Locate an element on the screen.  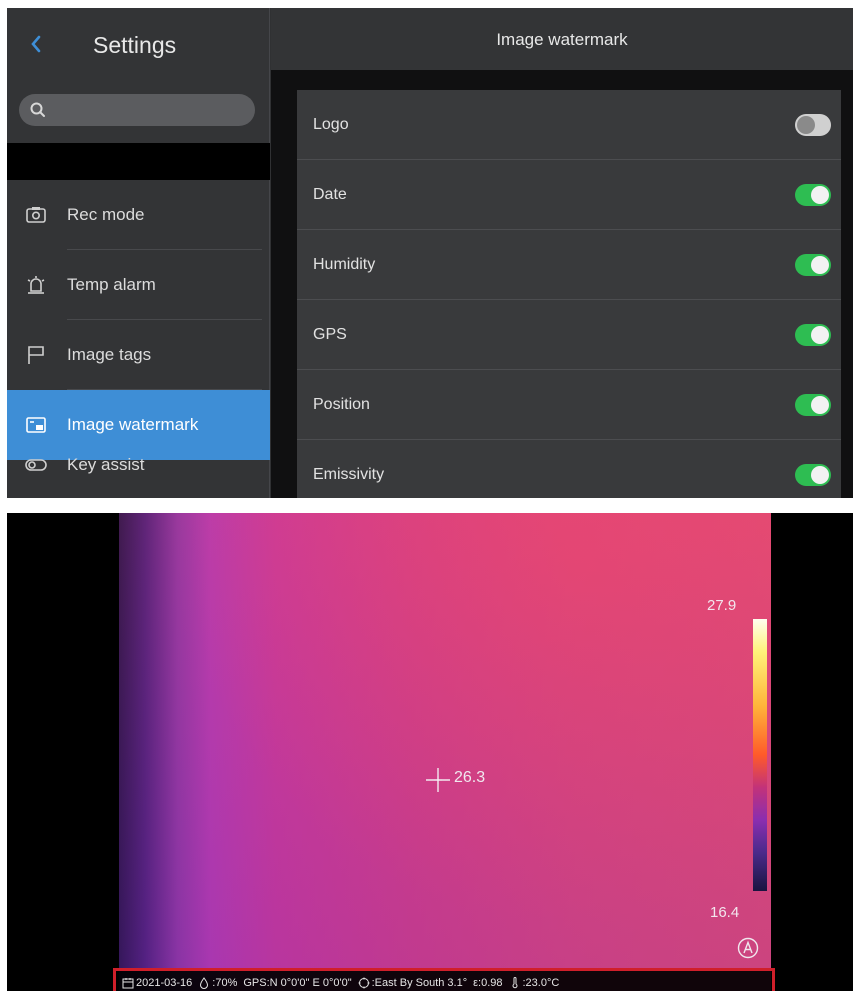
humidity-toggle is located at coordinates (813, 265).